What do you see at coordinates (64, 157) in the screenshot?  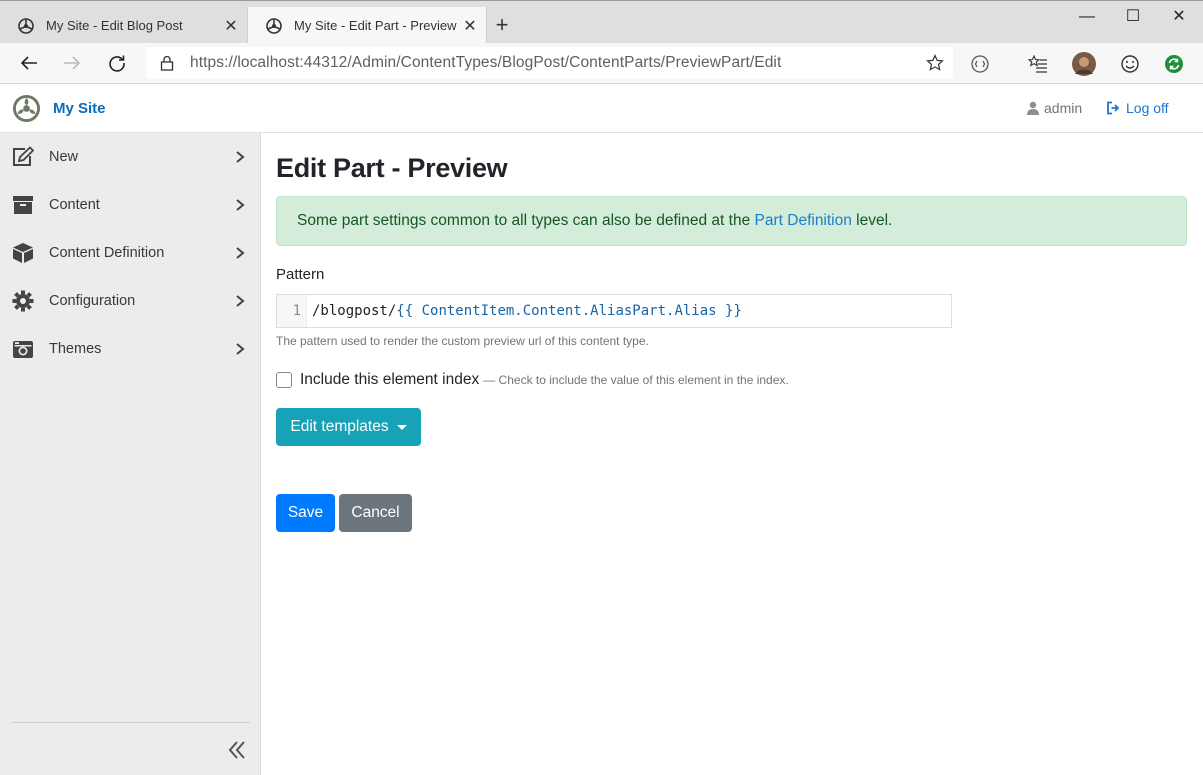 I see `sidebar-item-label: New` at bounding box center [64, 157].